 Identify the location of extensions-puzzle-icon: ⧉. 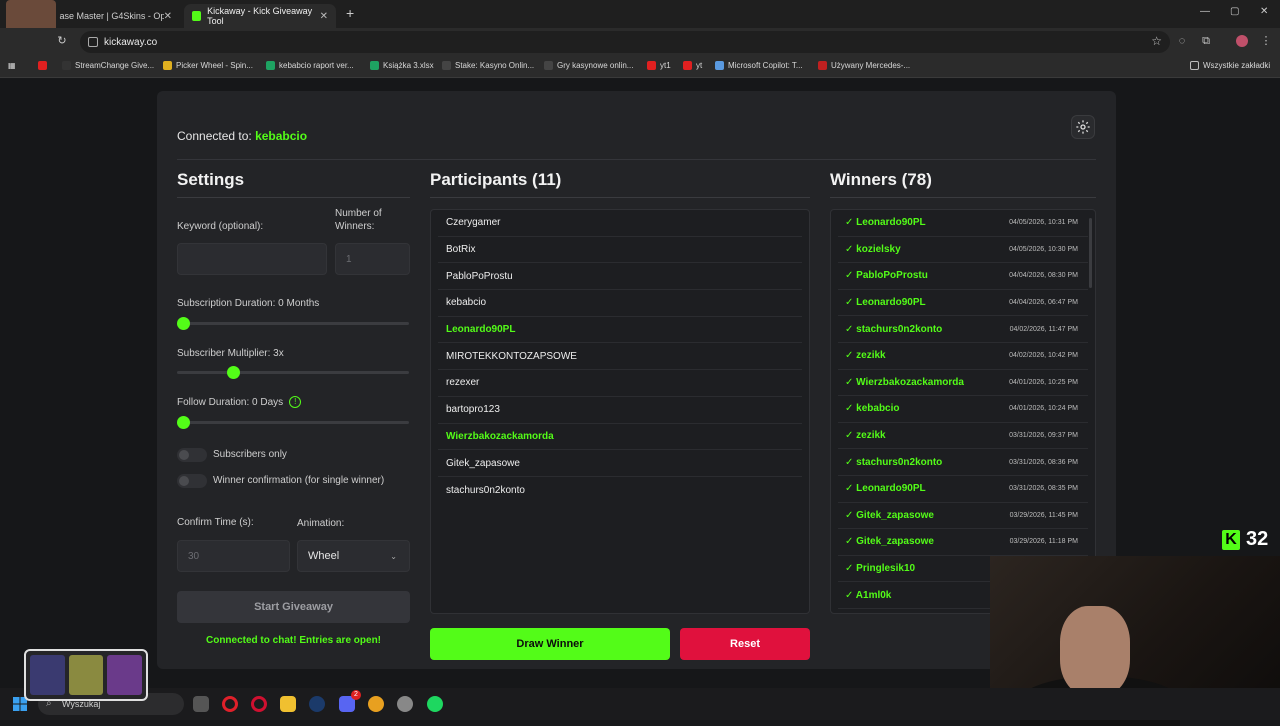
(1206, 41).